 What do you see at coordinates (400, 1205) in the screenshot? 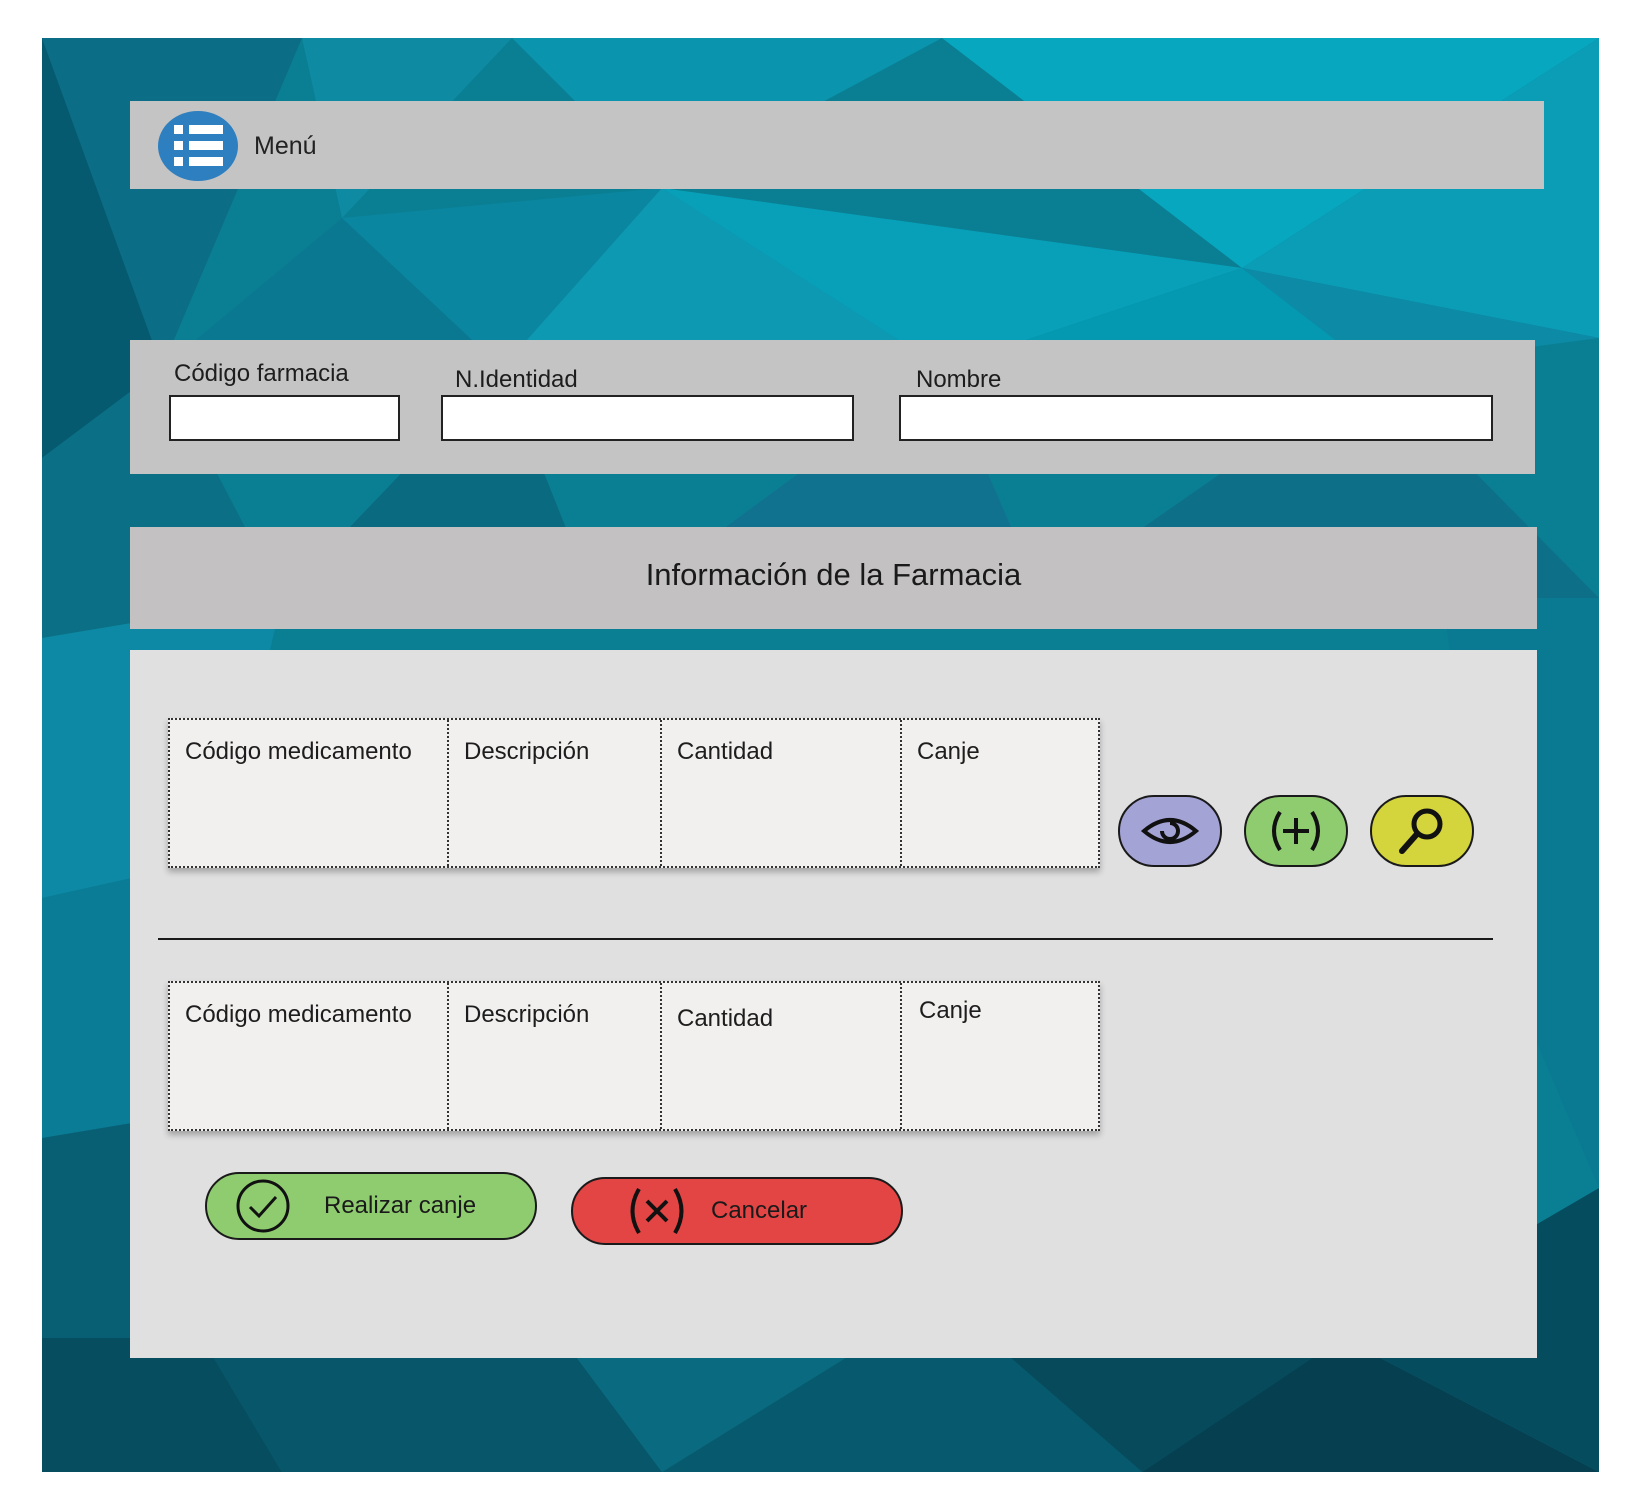
I see `redeem-label: Realizar canje` at bounding box center [400, 1205].